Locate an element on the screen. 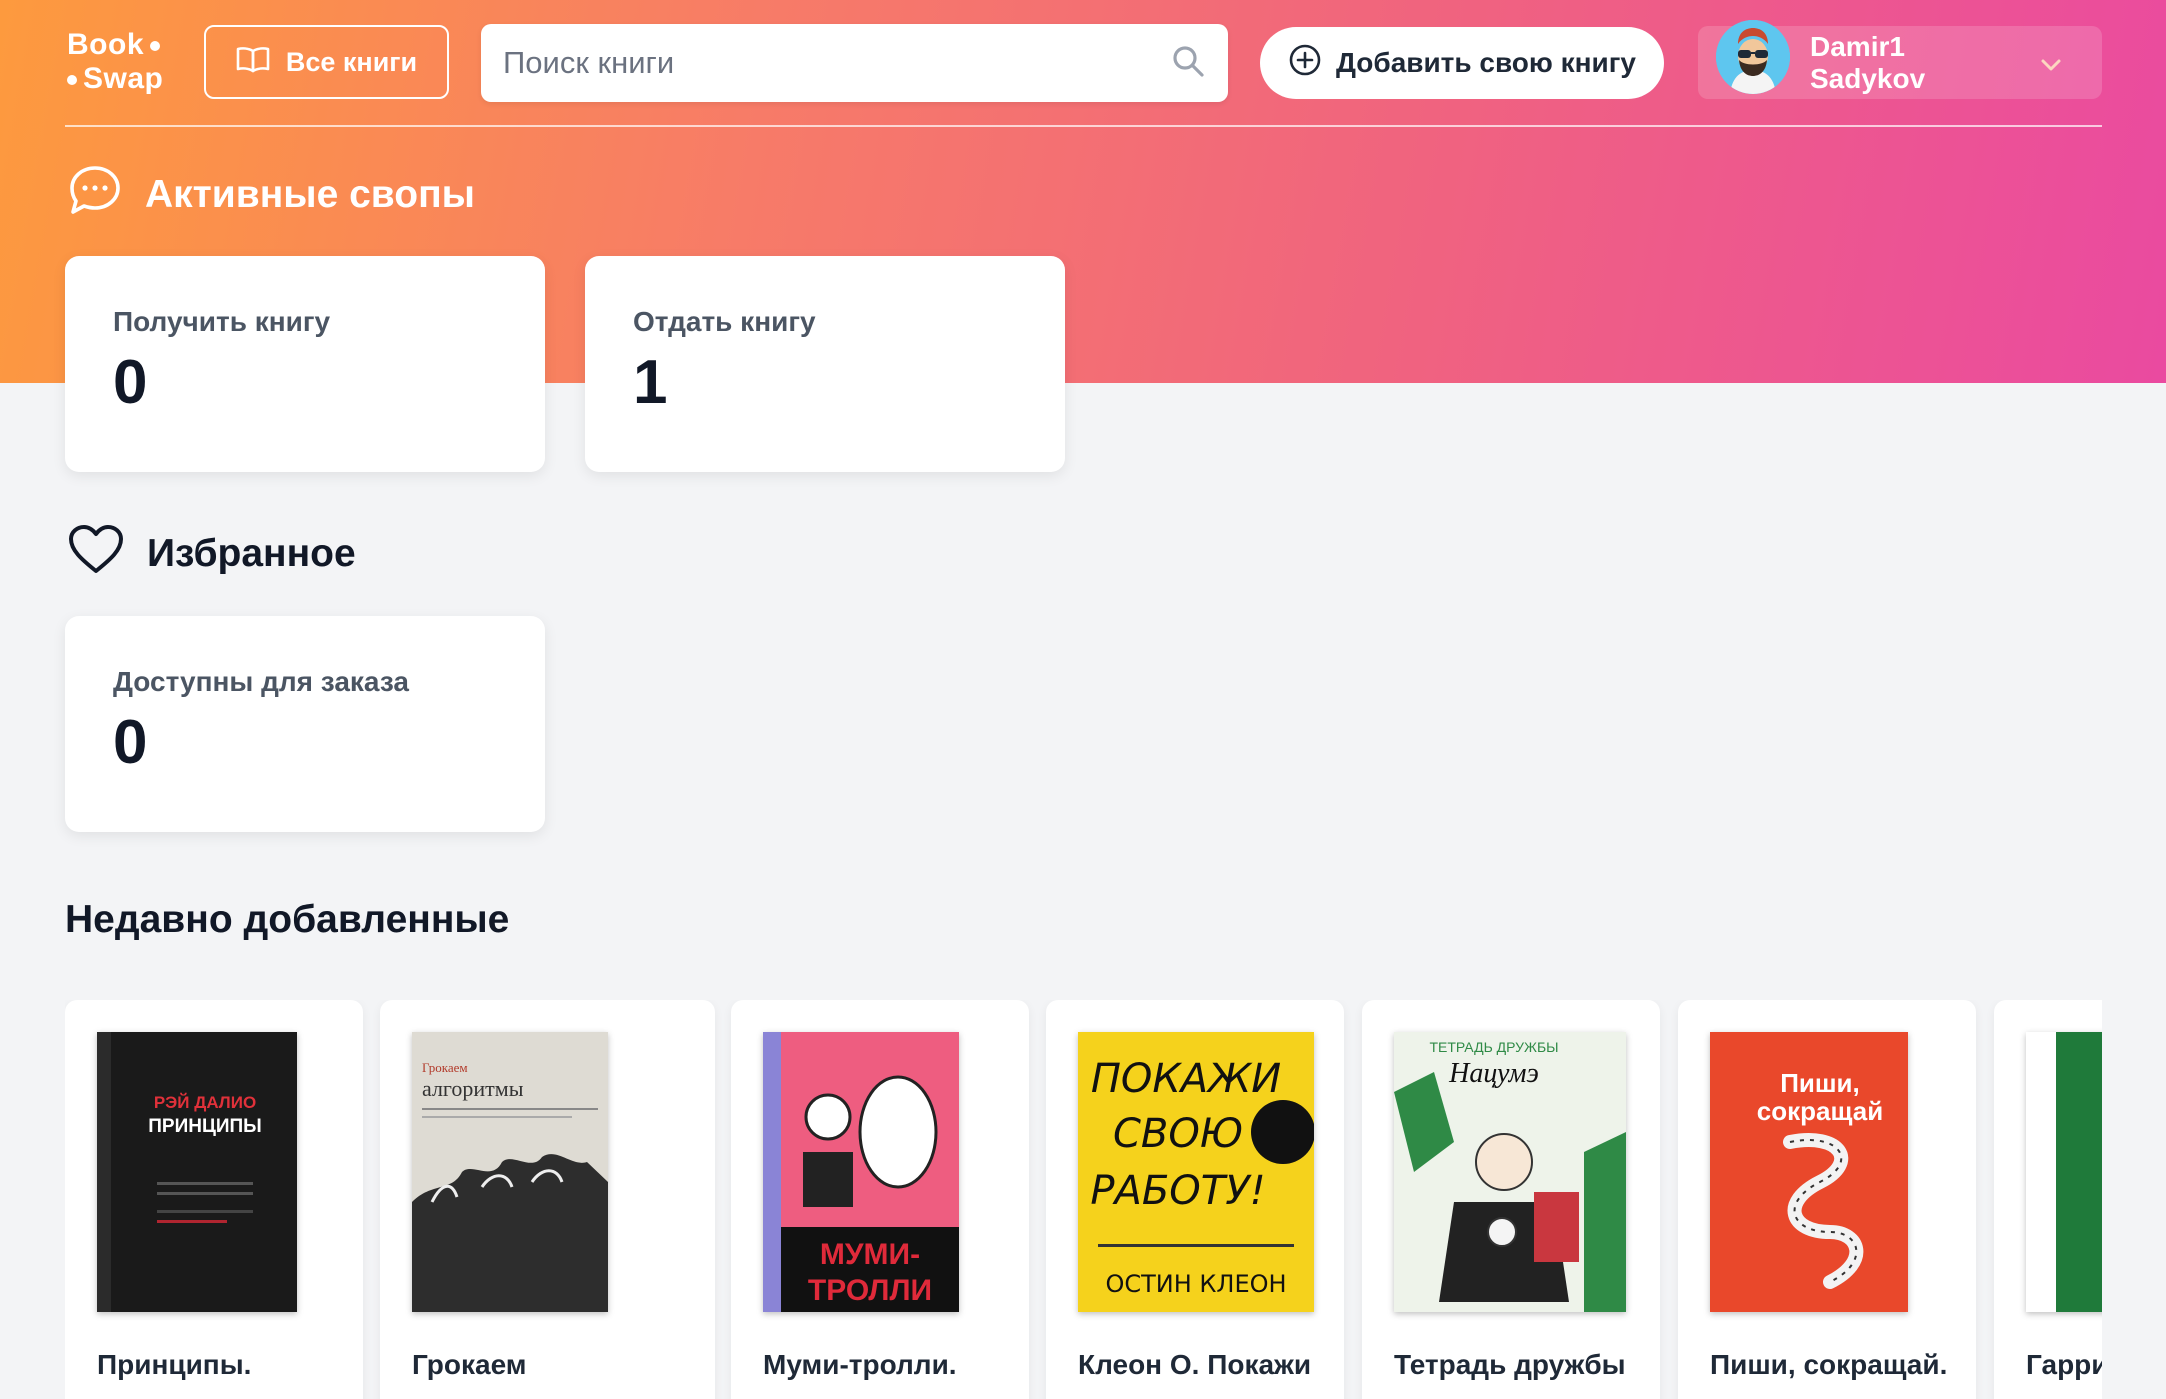 The height and width of the screenshot is (1399, 2166). book-title: Гарри is located at coordinates (2064, 1364).